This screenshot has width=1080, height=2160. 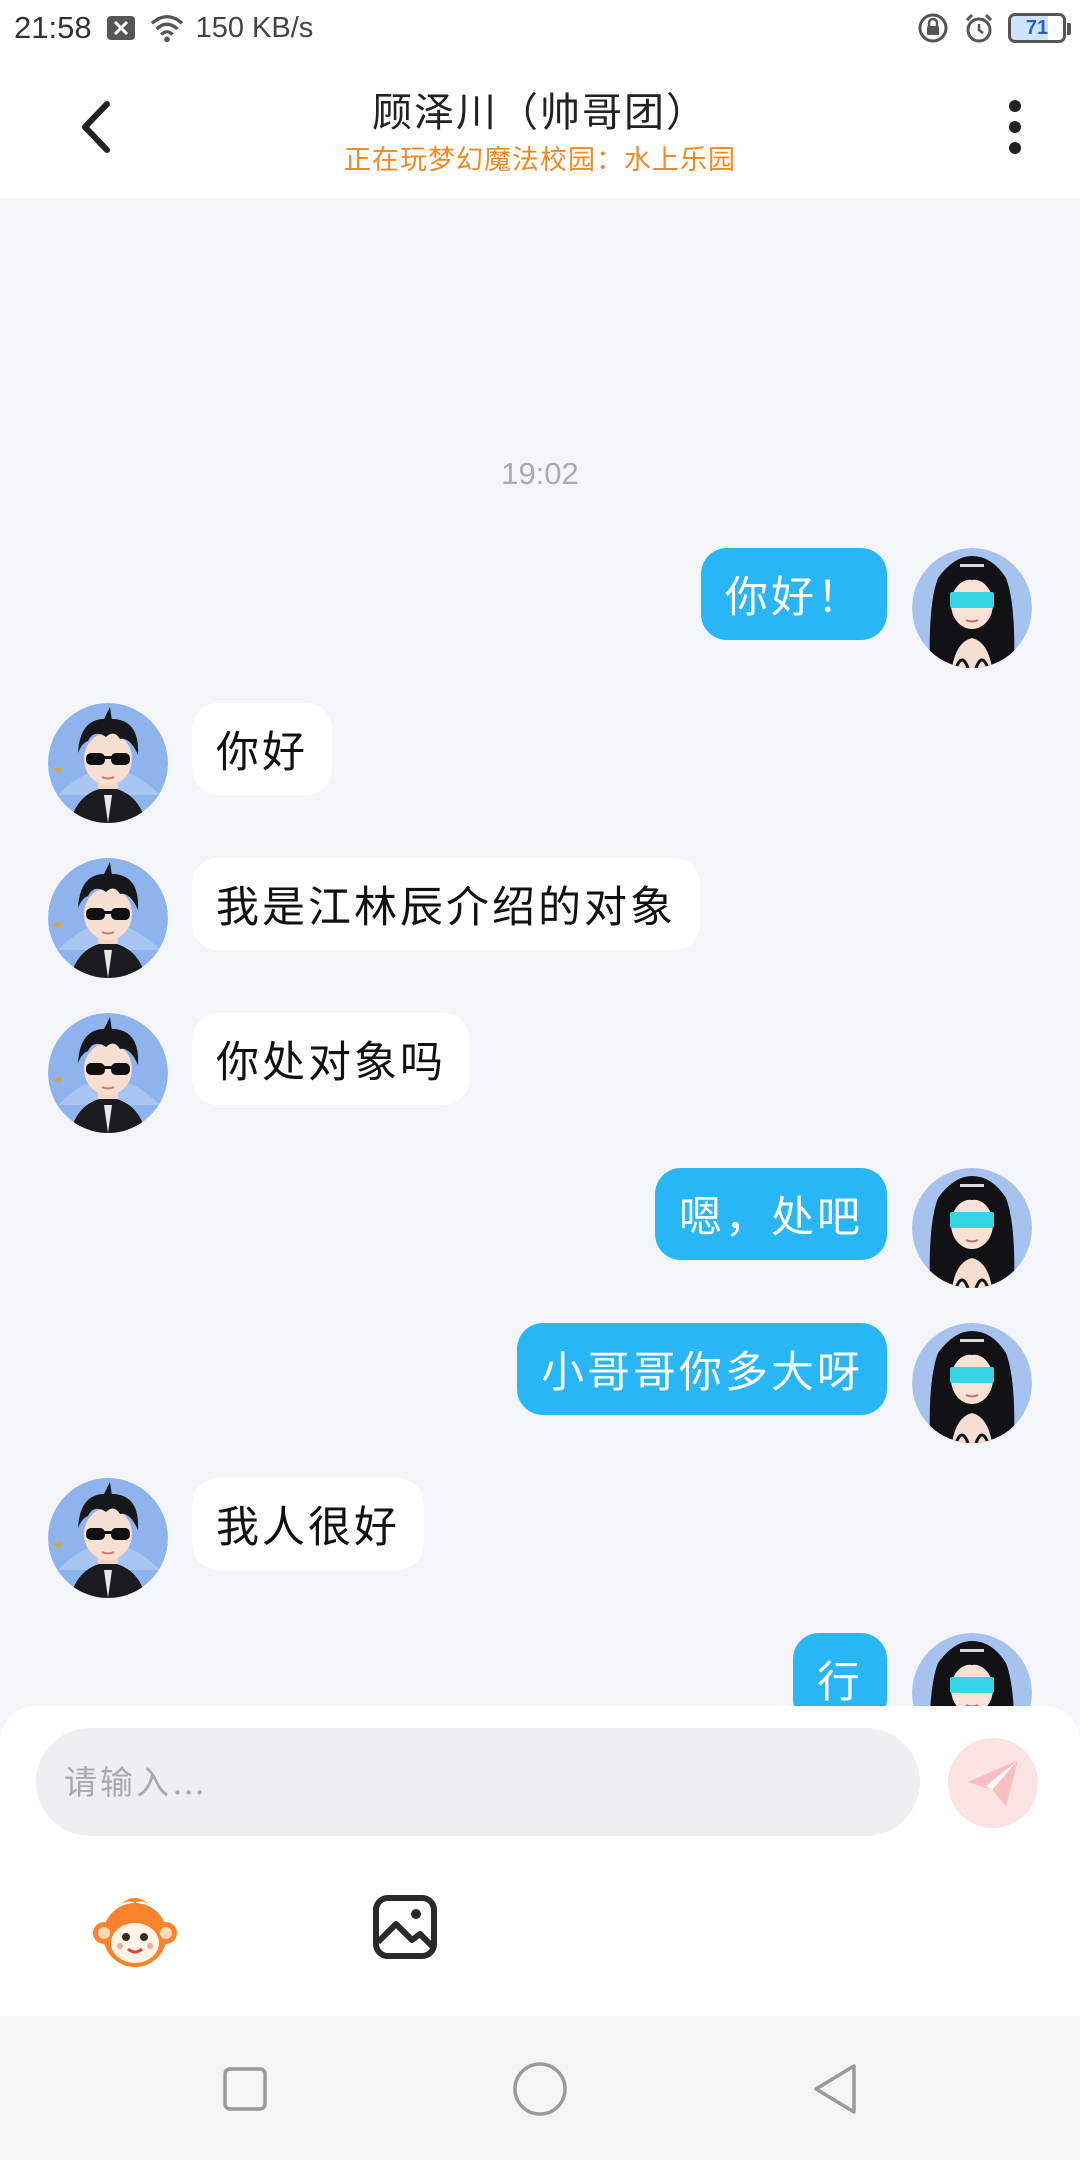 I want to click on message-input, so click(x=478, y=1782).